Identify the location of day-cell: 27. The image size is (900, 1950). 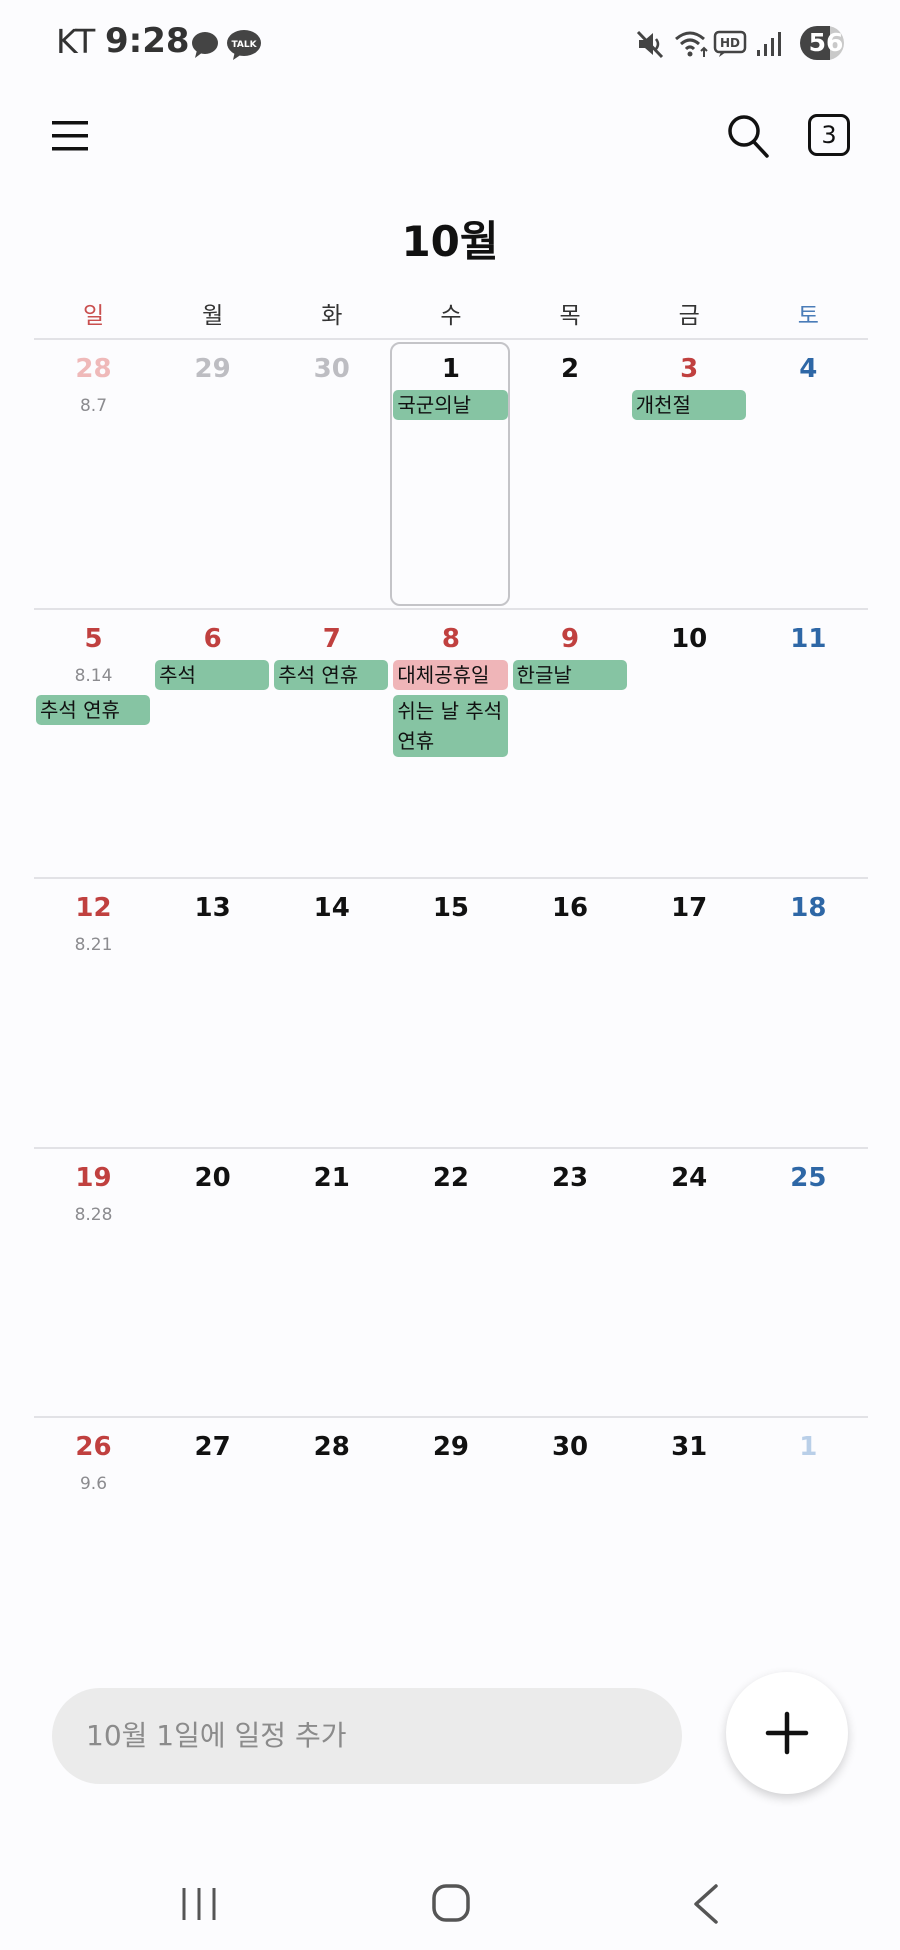
(212, 1552).